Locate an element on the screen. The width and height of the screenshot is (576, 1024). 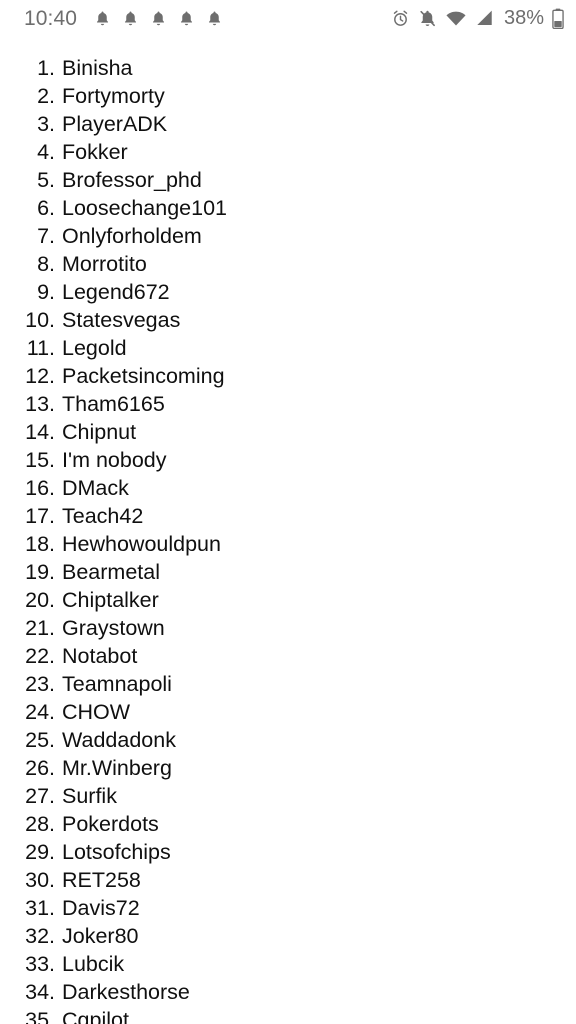
list-item: 19. Bearmetal is located at coordinates (288, 572).